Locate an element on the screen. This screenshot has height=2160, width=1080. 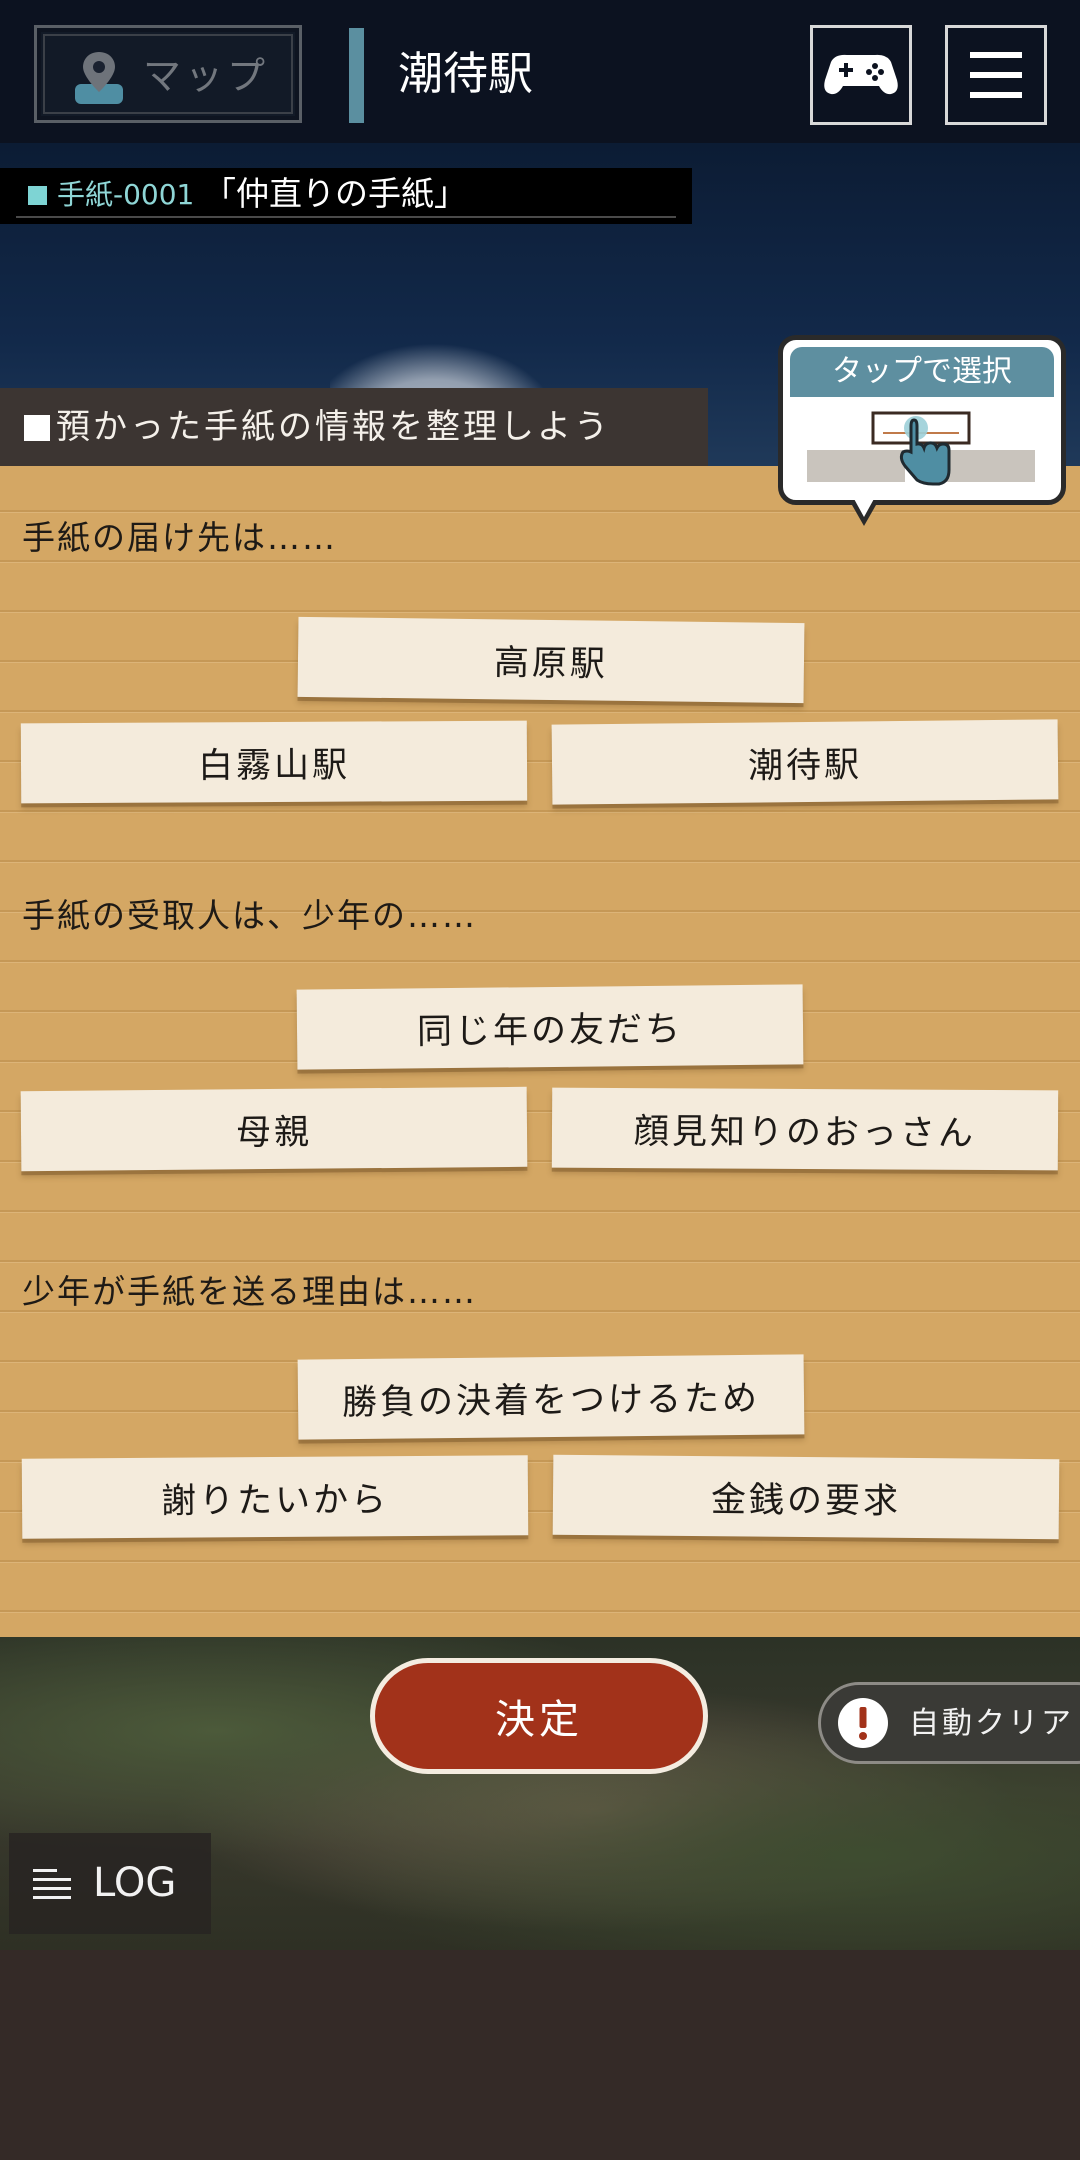
choice-destination-3: 潮待駅 is located at coordinates (805, 762).